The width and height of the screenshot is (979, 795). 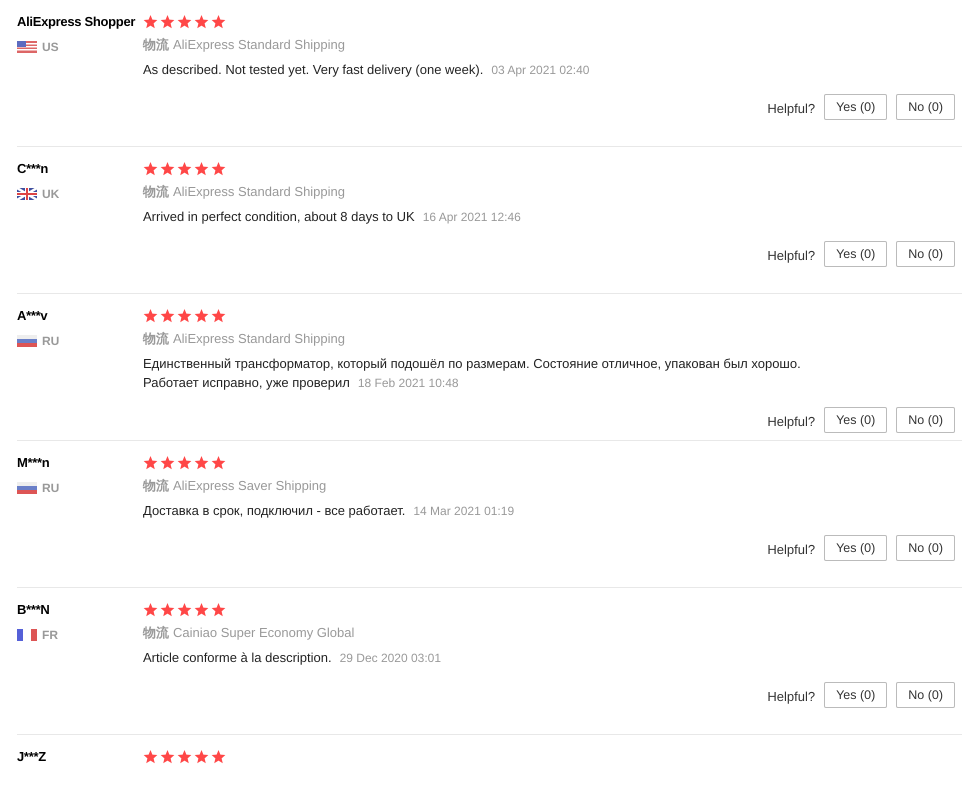 What do you see at coordinates (33, 463) in the screenshot?
I see `reviewer-name: M***n` at bounding box center [33, 463].